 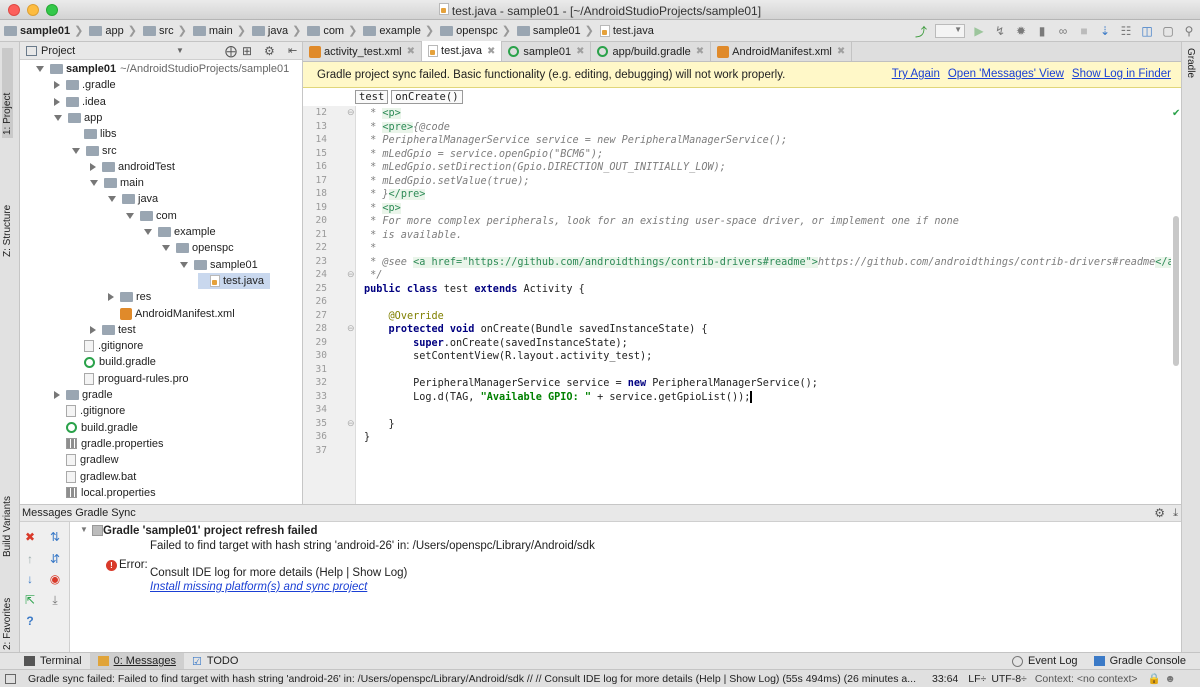 I want to click on breadcrumb-item: app ❯, so click(x=115, y=30).